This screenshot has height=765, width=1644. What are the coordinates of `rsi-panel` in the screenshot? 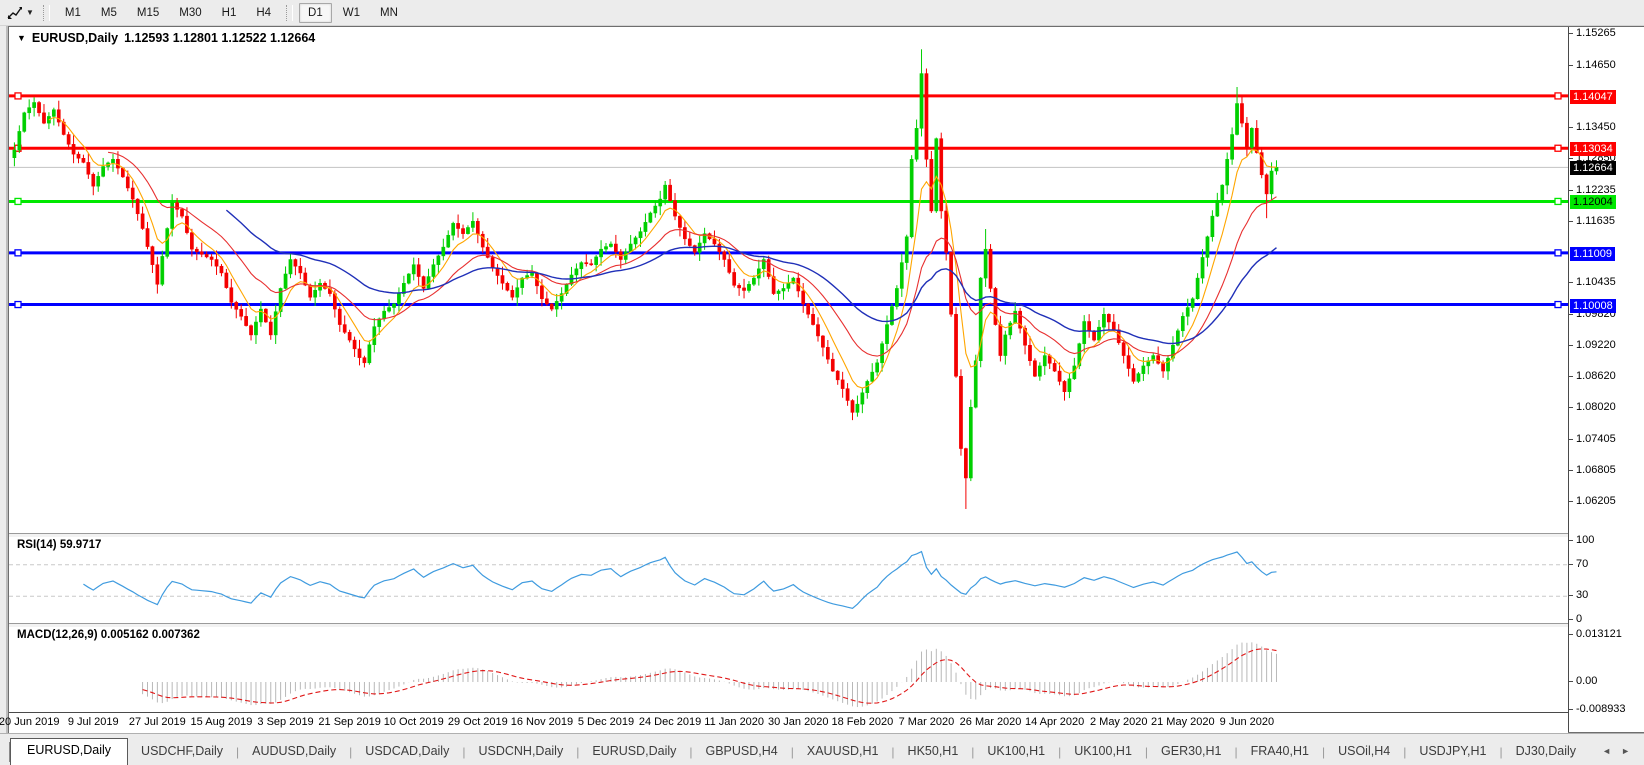 It's located at (788, 579).